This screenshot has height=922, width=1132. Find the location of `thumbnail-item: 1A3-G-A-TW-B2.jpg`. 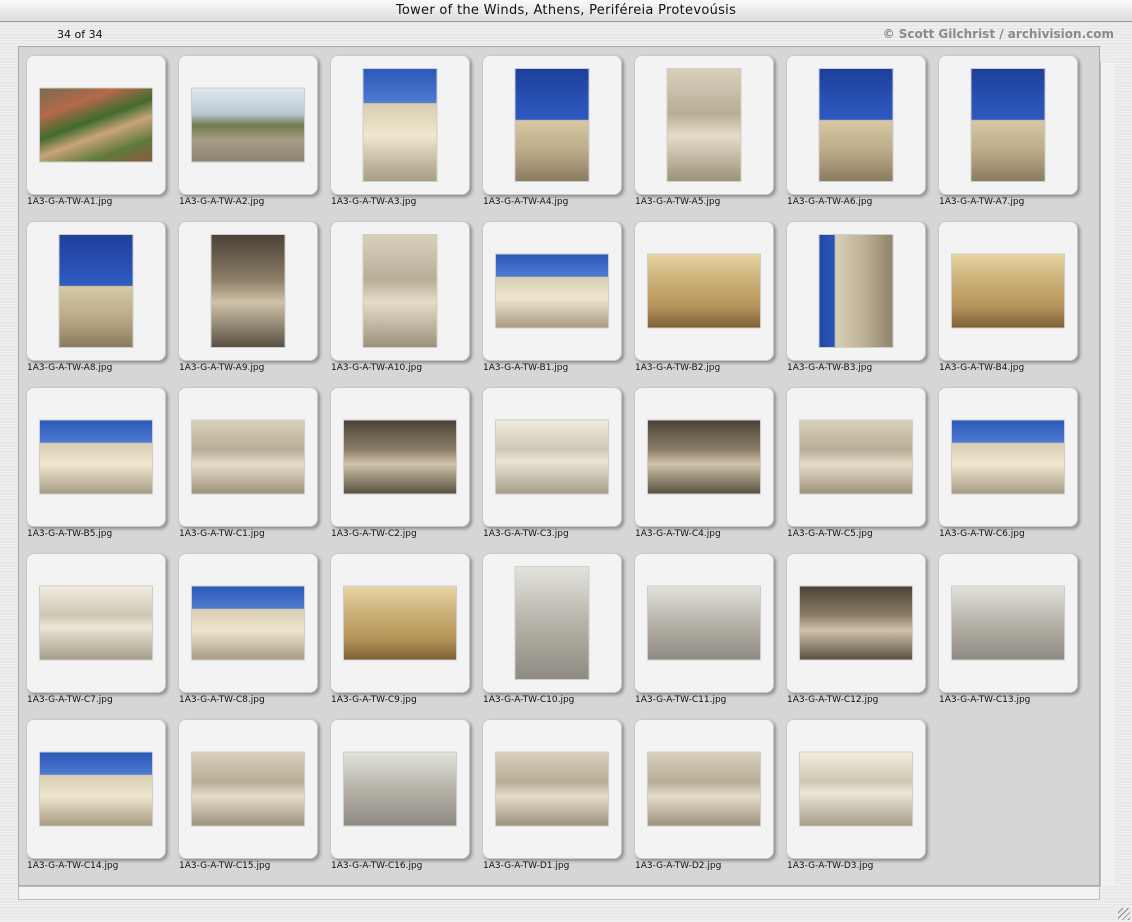

thumbnail-item: 1A3-G-A-TW-B2.jpg is located at coordinates (701, 296).